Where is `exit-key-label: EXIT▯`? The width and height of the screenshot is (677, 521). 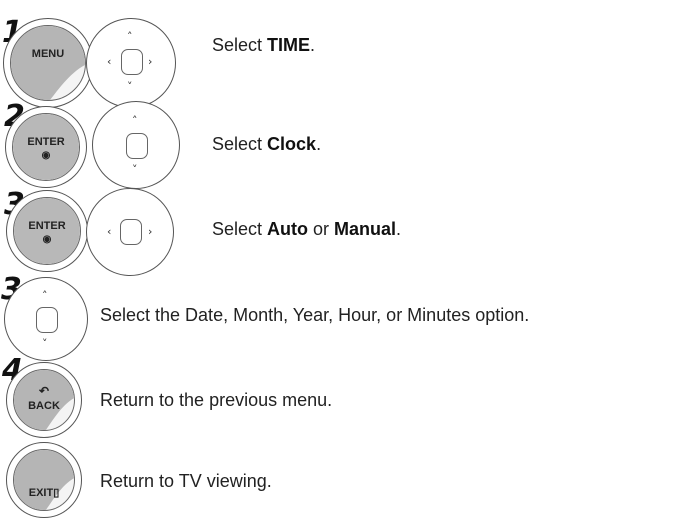
exit-key-label: EXIT▯ is located at coordinates (44, 493).